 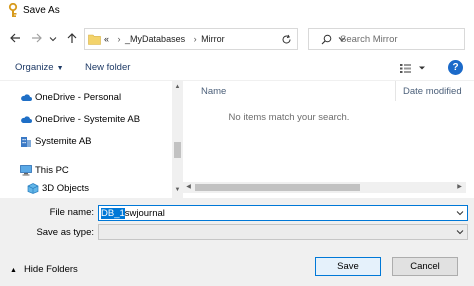 I want to click on refresh-button, so click(x=287, y=39).